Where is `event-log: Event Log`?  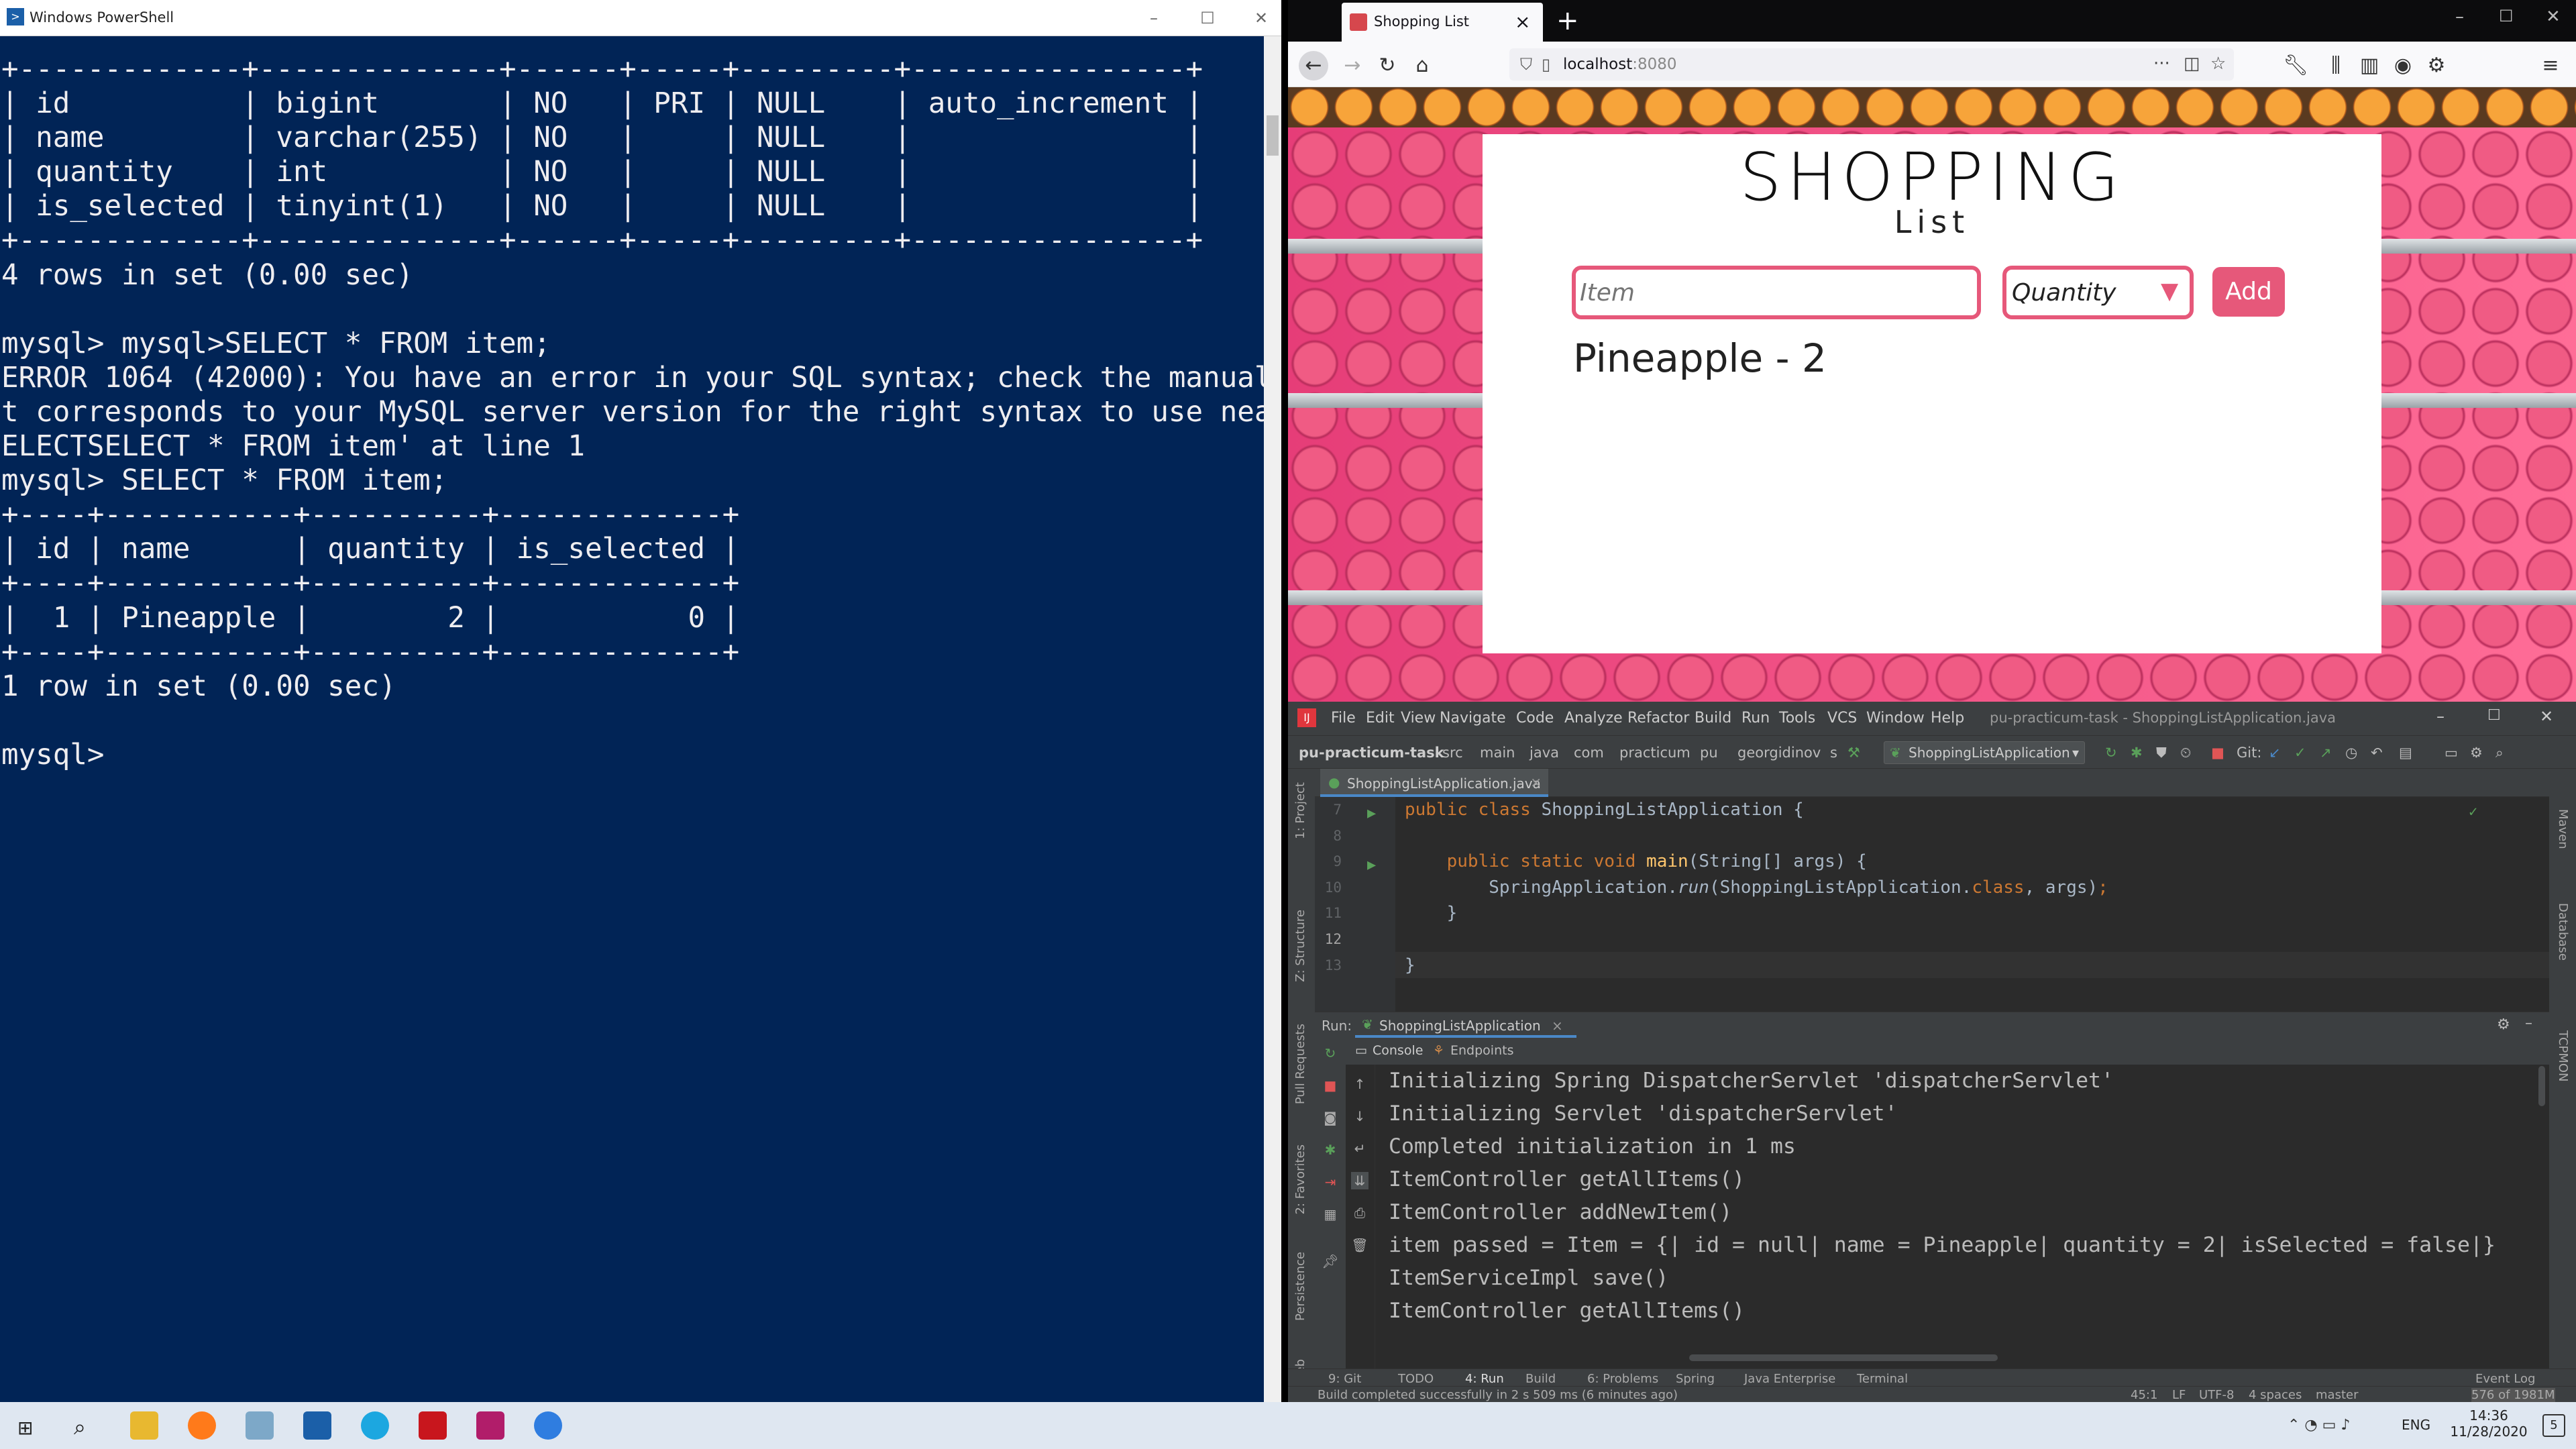
event-log: Event Log is located at coordinates (2505, 1379).